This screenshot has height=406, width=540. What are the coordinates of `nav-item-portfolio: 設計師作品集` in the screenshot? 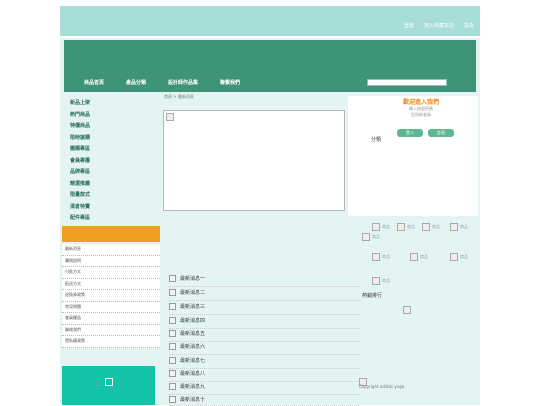 It's located at (183, 82).